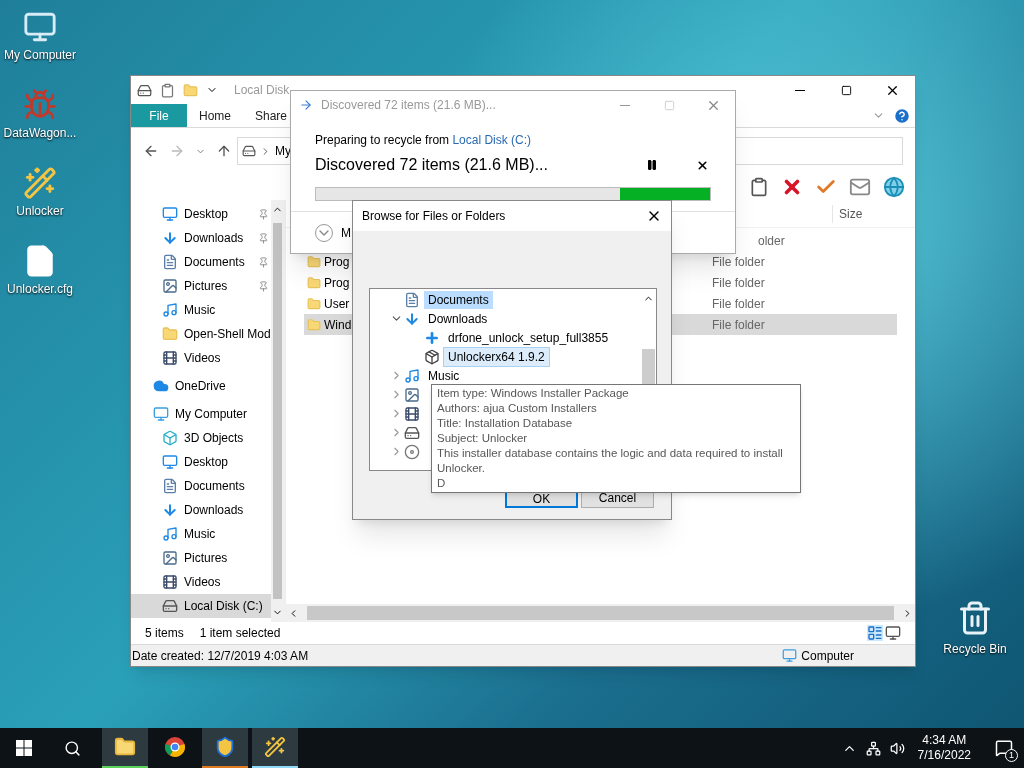 This screenshot has width=1024, height=768. Describe the element at coordinates (164, 633) in the screenshot. I see `item-count: 5 items` at that location.